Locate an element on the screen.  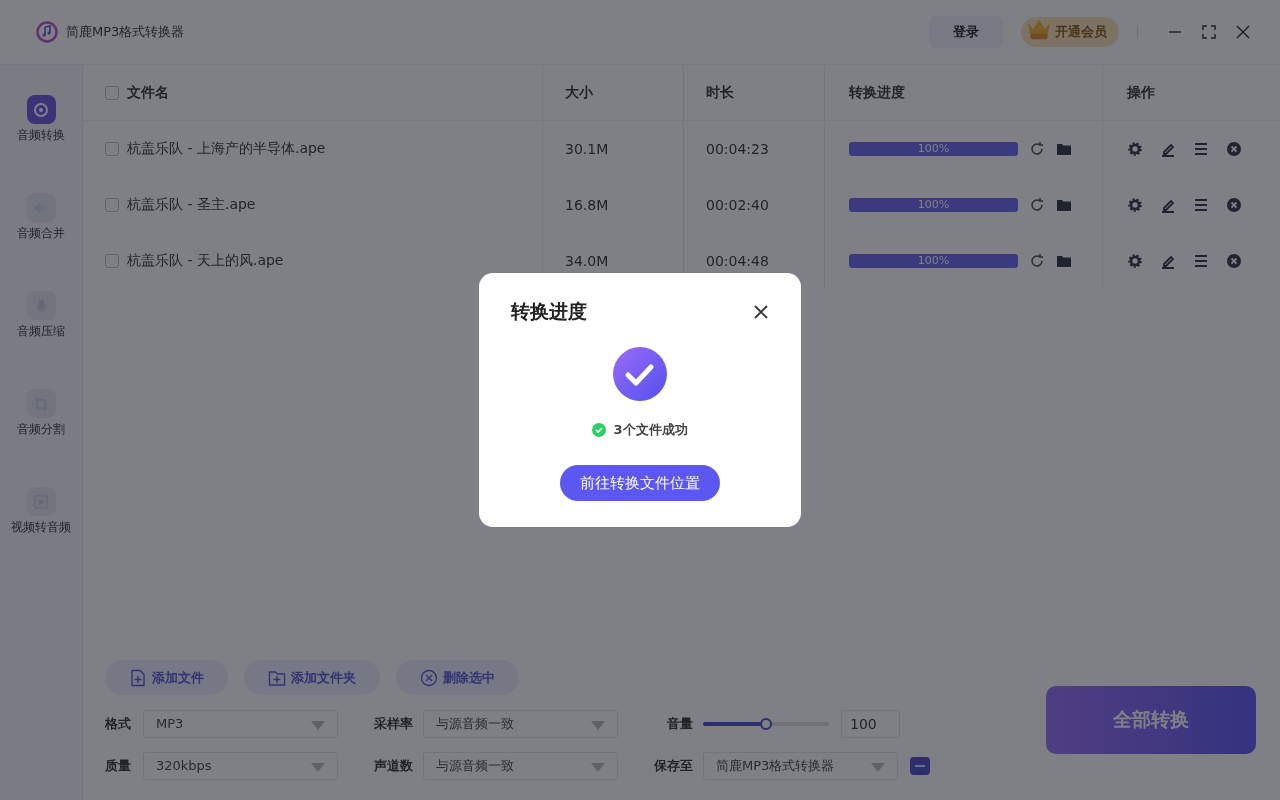
table-cell: 00:04:23 is located at coordinates (737, 149).